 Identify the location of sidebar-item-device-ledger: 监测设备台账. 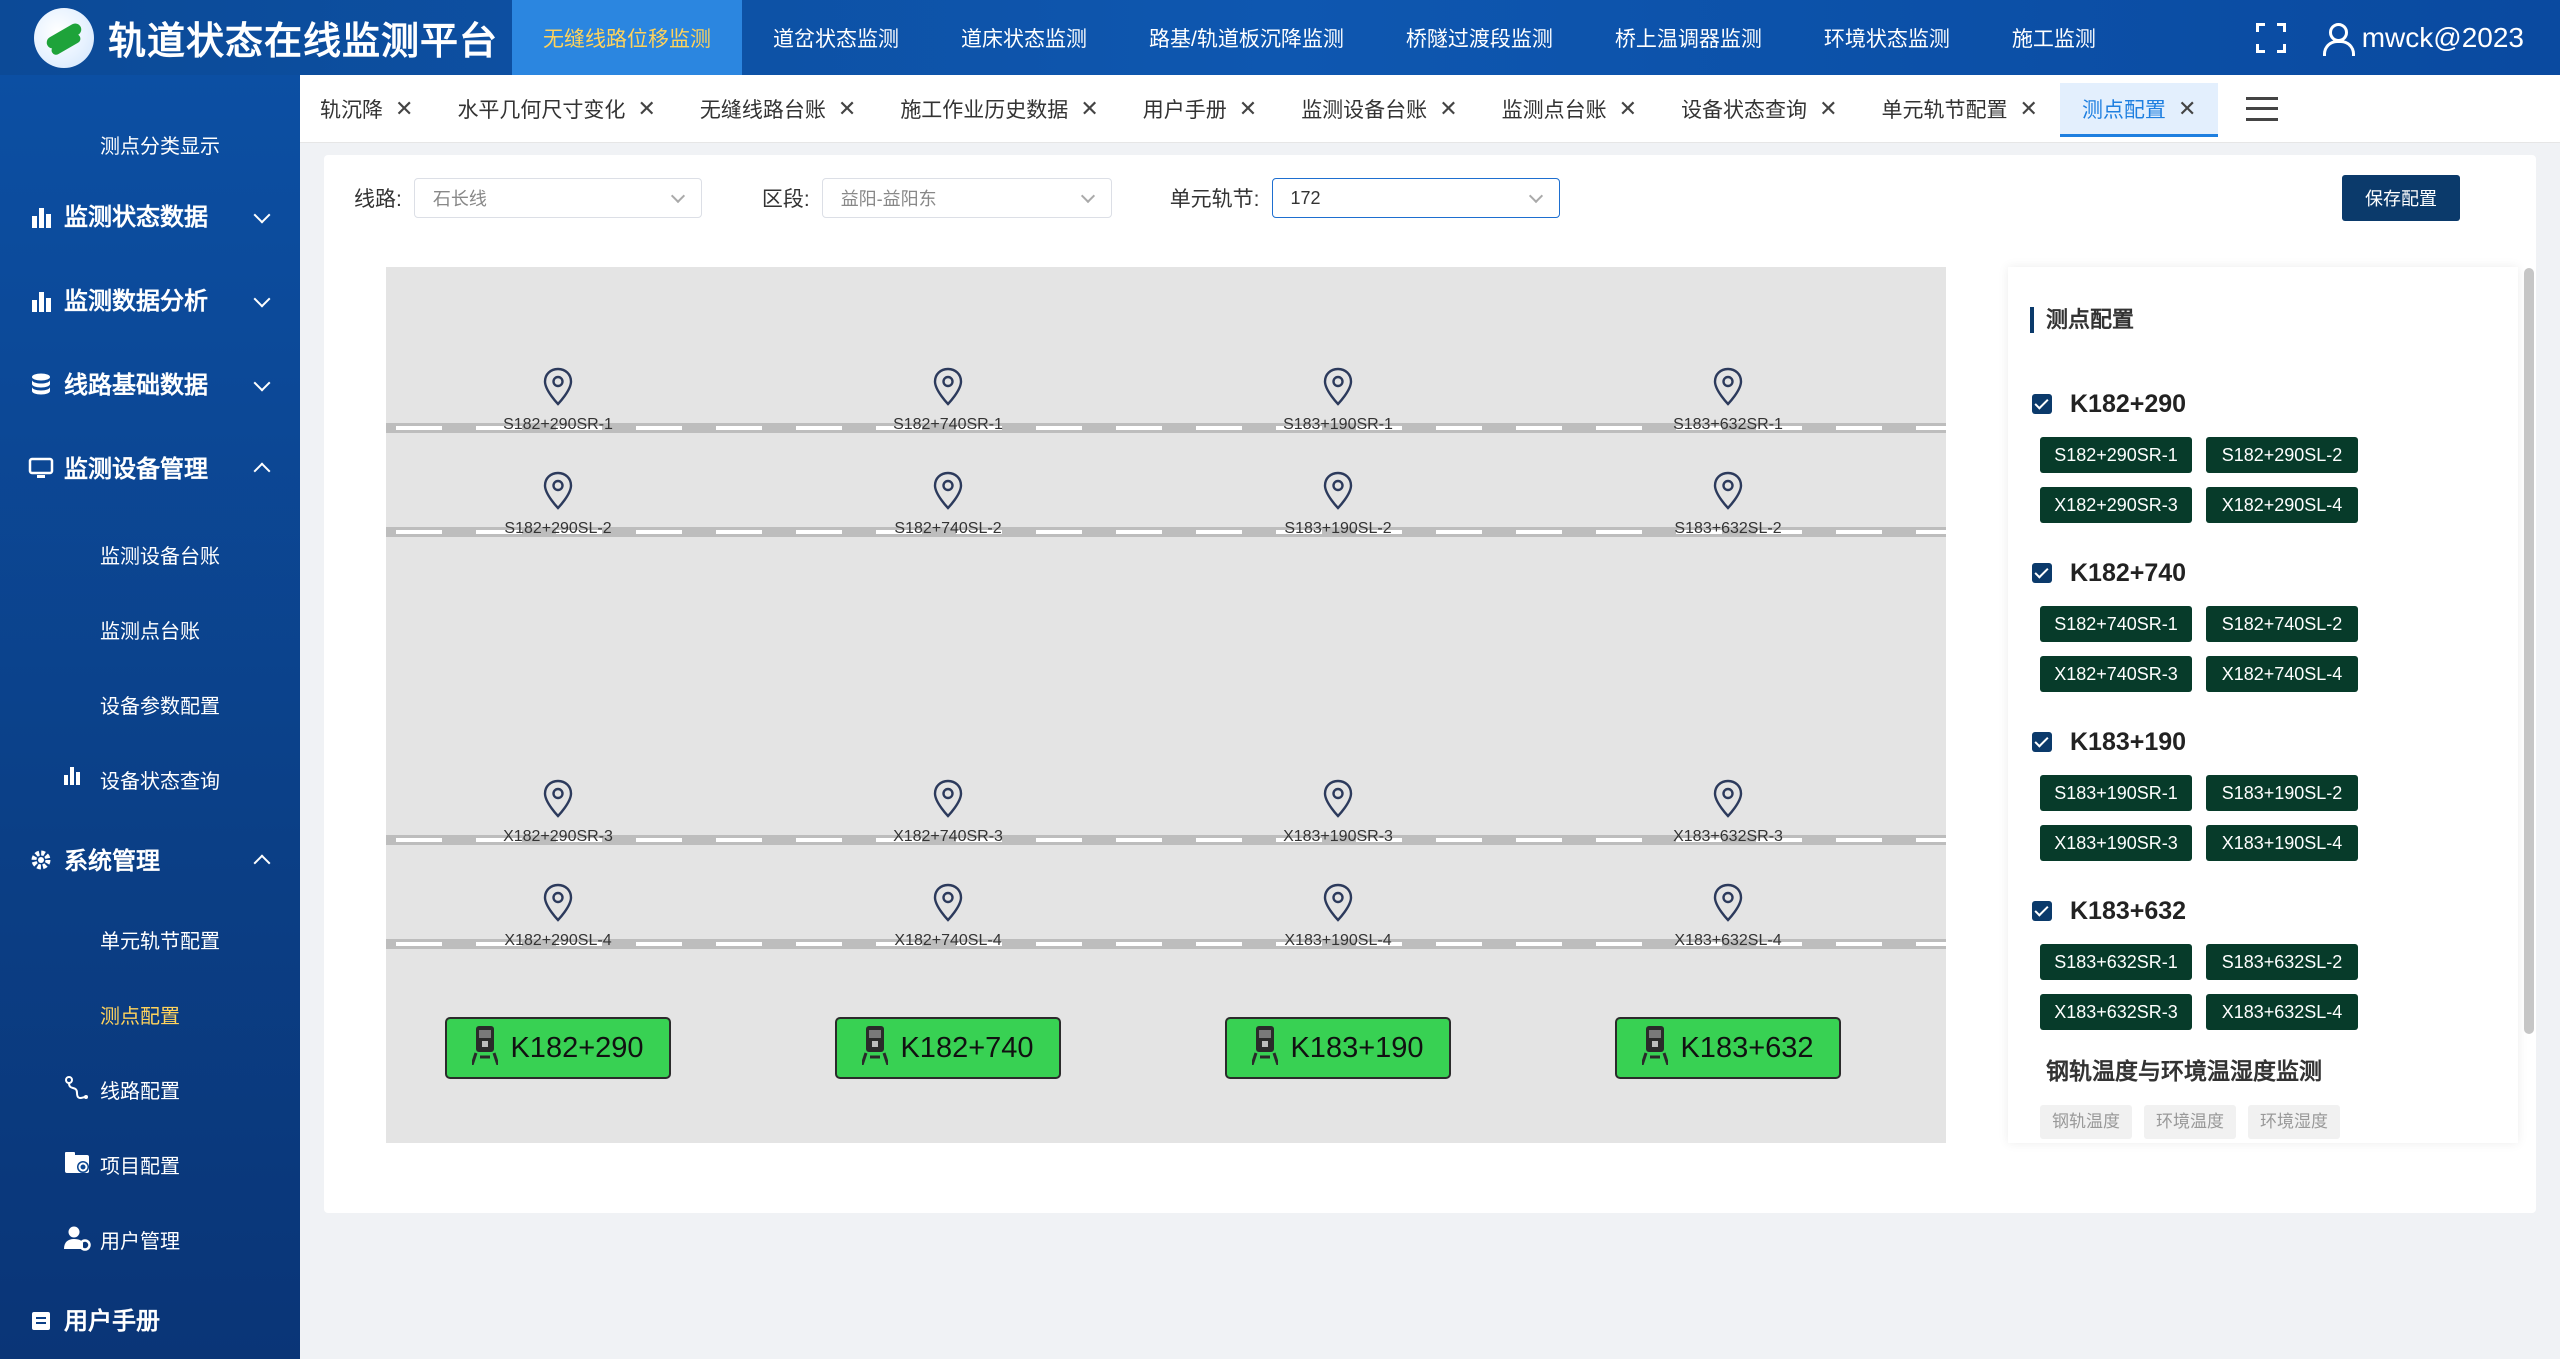
(160, 554).